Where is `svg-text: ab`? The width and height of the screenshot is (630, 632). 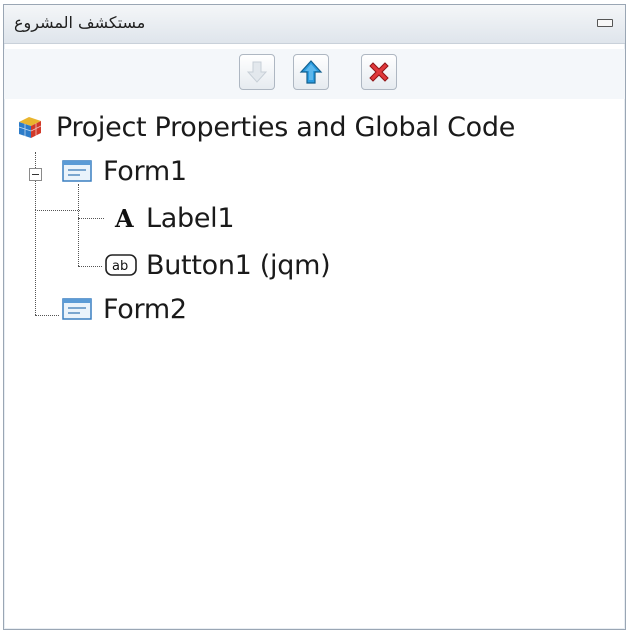 svg-text: ab is located at coordinates (120, 266).